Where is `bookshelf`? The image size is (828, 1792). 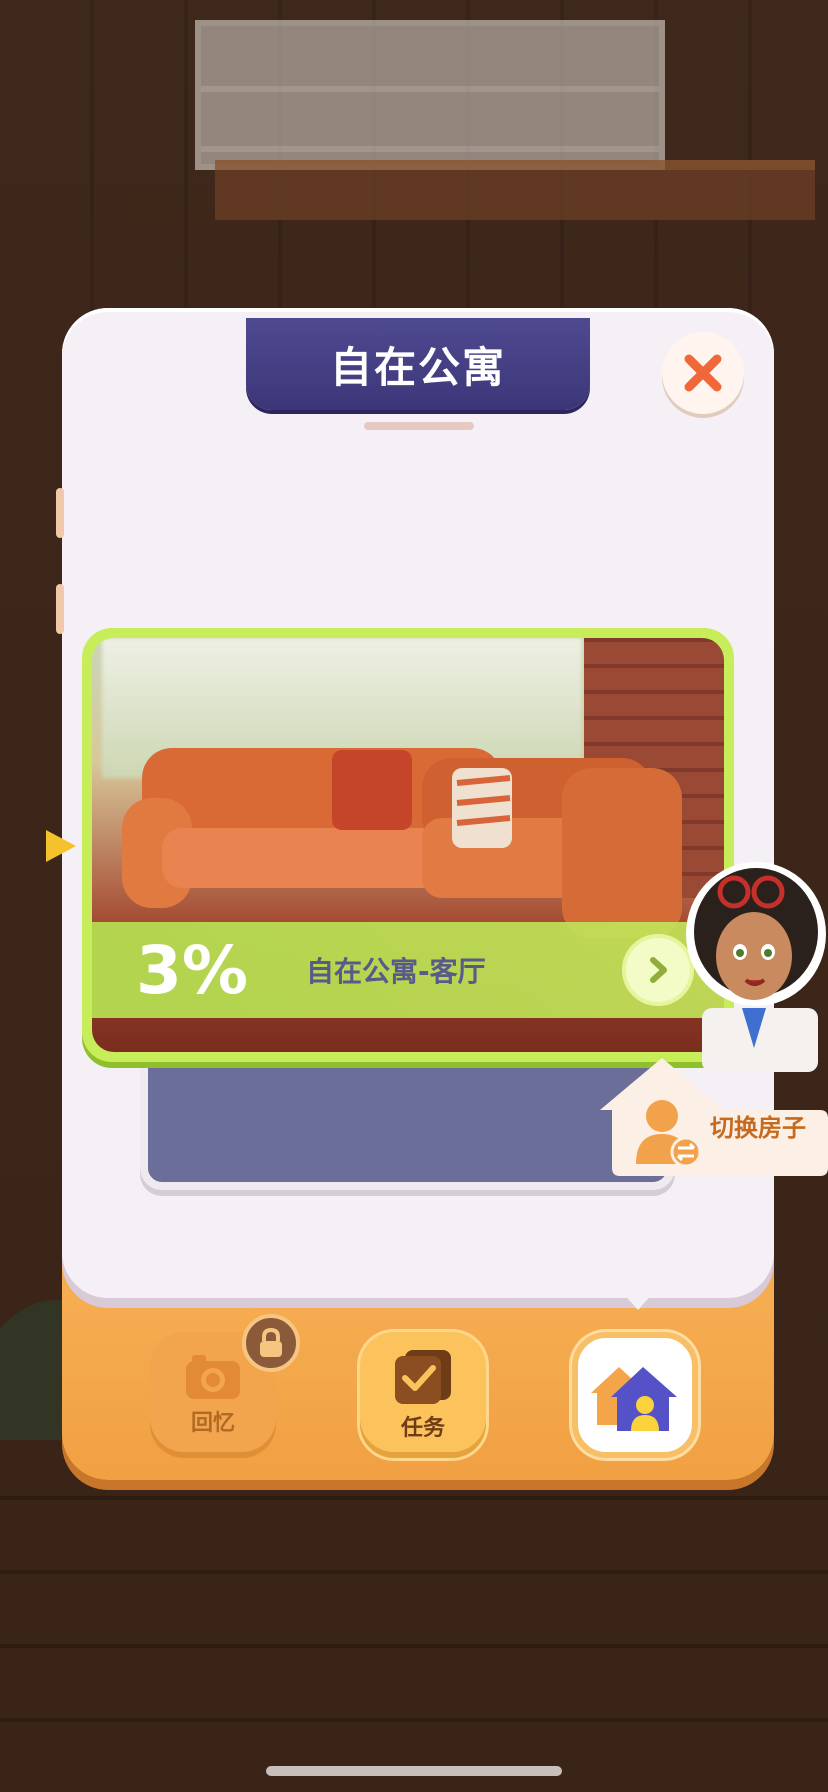 bookshelf is located at coordinates (430, 95).